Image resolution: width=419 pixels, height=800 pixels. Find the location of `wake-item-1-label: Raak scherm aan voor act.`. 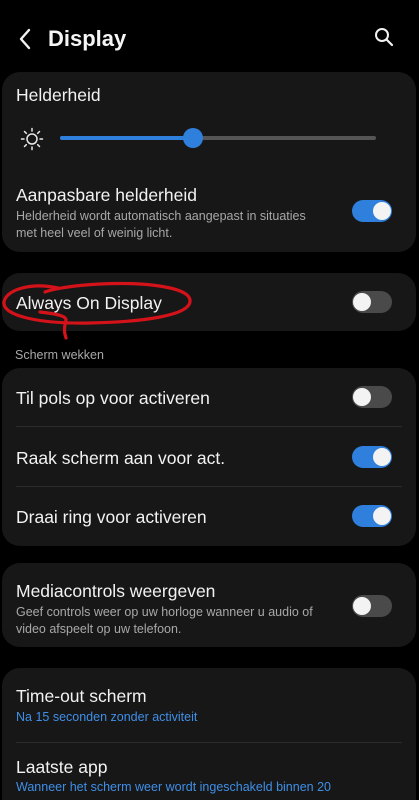

wake-item-1-label: Raak scherm aan voor act. is located at coordinates (121, 458).